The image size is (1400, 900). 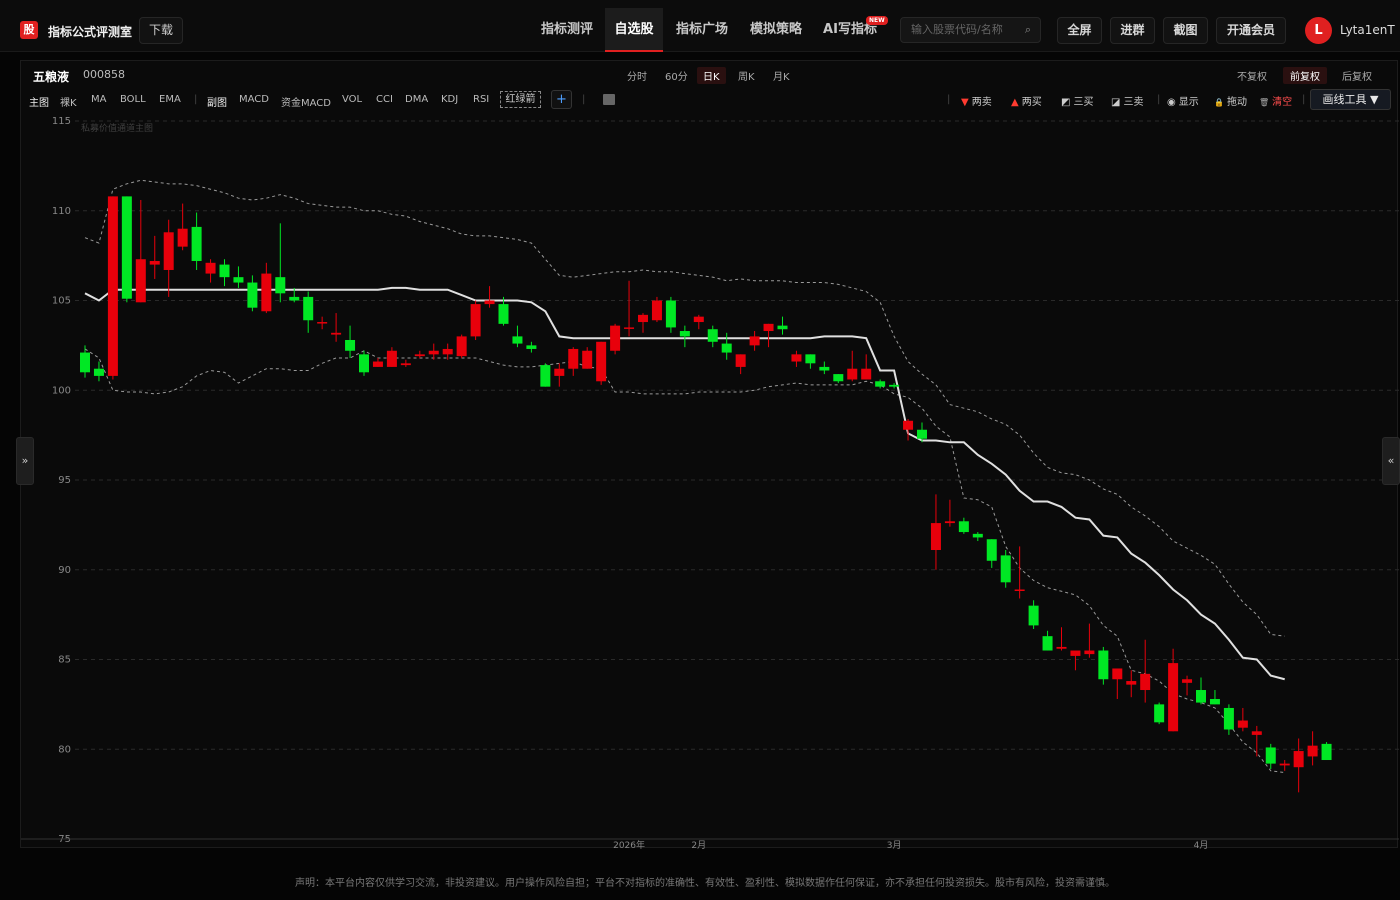 I want to click on tool-clear: 🗑 清空, so click(x=1275, y=100).